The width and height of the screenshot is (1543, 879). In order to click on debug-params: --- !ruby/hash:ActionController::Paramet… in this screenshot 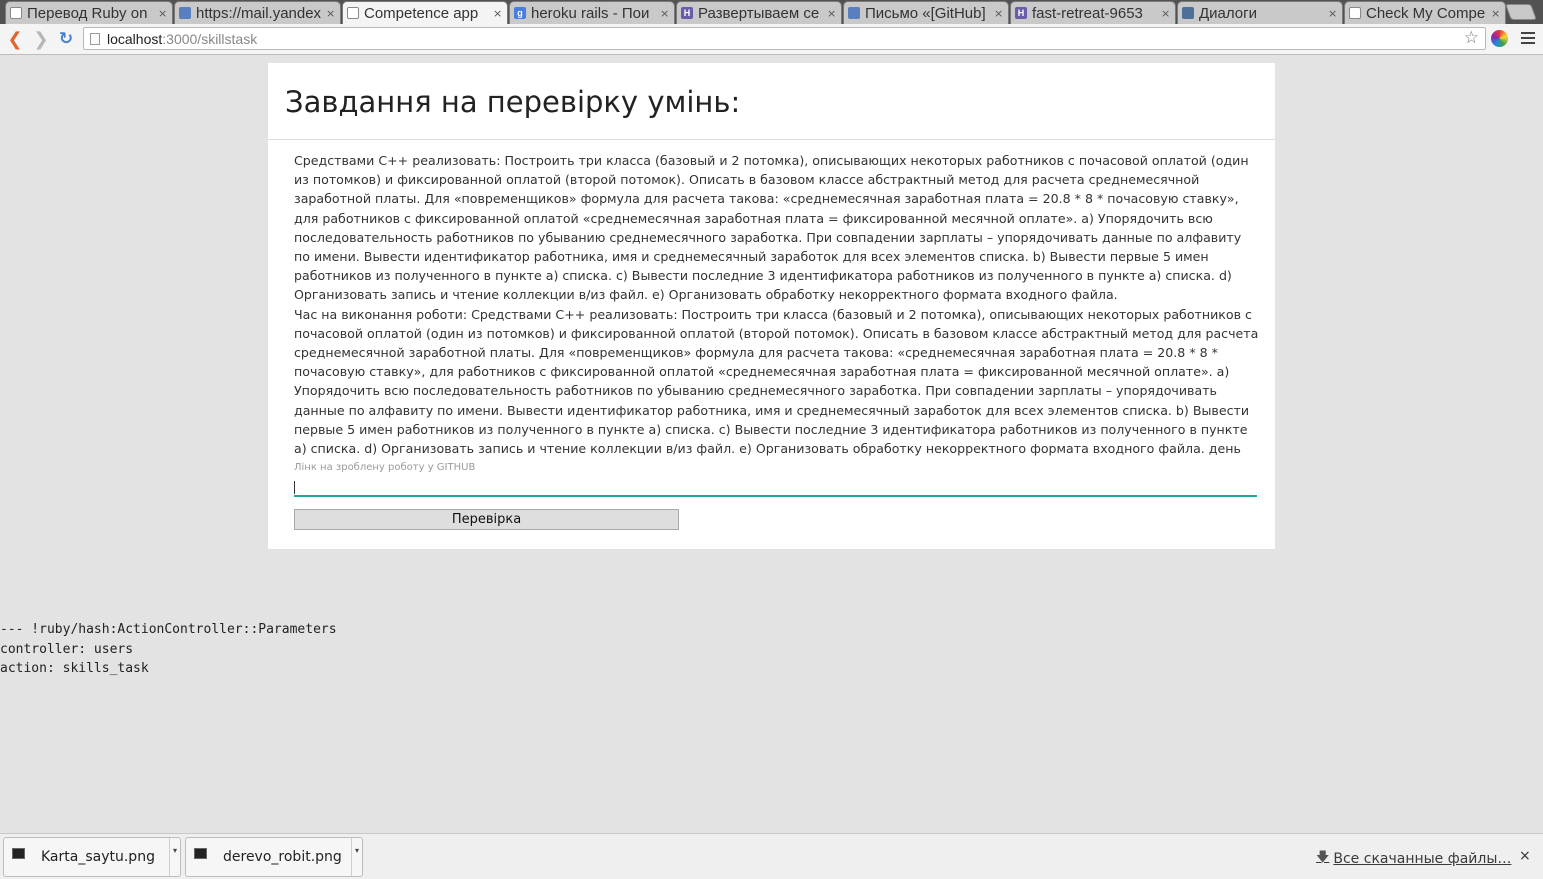, I will do `click(168, 649)`.